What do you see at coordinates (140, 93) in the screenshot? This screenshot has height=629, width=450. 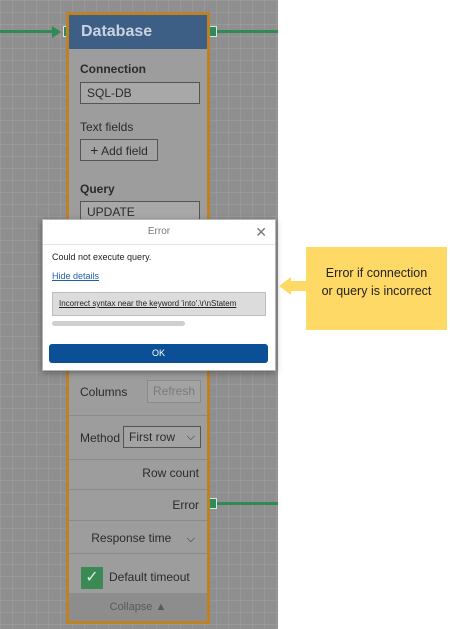 I see `connection-field: SQL-DB` at bounding box center [140, 93].